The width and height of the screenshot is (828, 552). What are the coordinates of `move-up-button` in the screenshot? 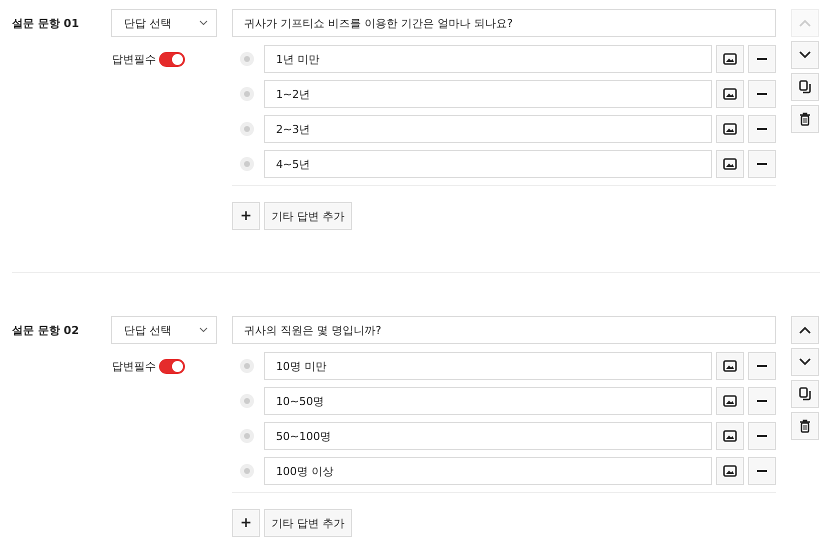 It's located at (805, 330).